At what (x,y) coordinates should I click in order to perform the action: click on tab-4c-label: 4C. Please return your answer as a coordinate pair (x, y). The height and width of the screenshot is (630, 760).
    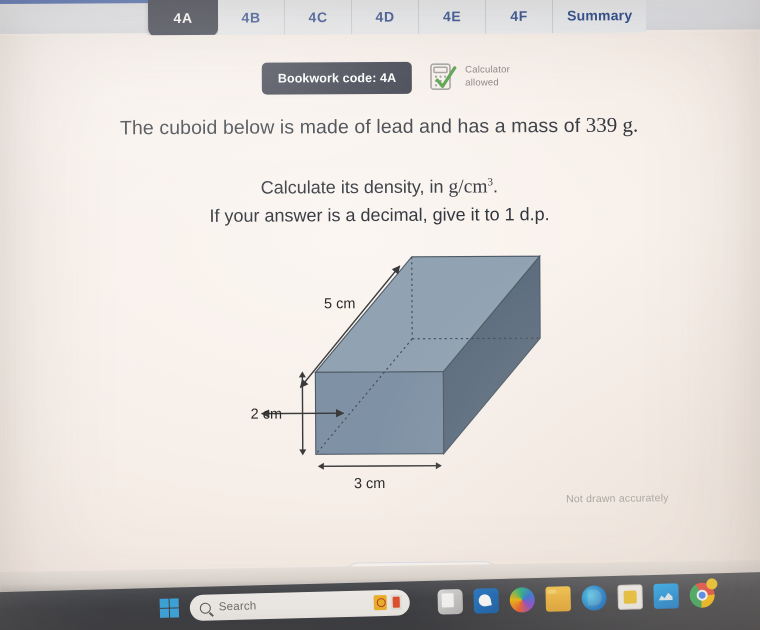
    Looking at the image, I should click on (318, 17).